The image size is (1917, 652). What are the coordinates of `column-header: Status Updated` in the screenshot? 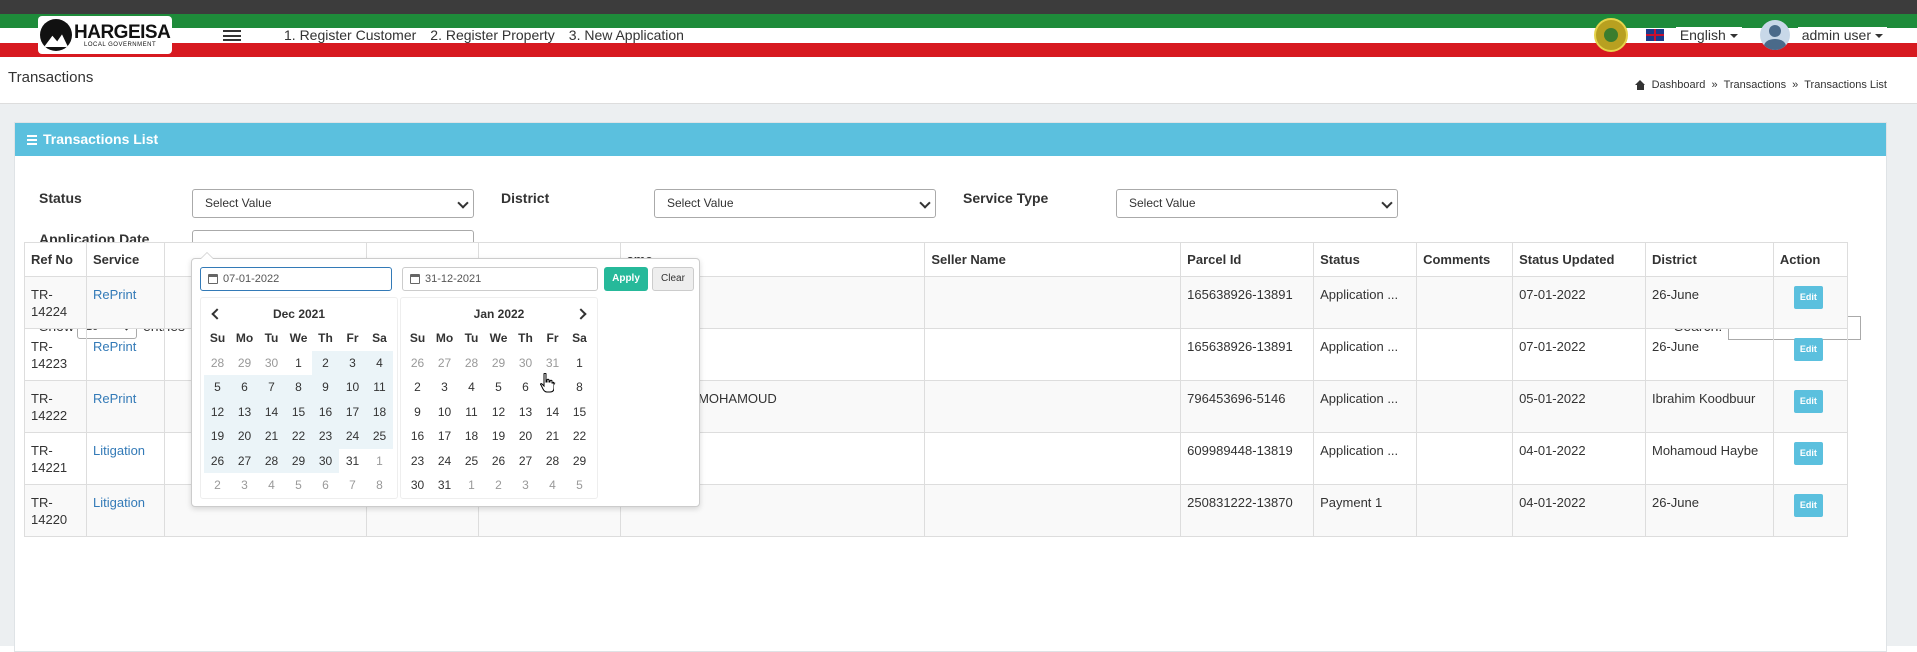 It's located at (1579, 259).